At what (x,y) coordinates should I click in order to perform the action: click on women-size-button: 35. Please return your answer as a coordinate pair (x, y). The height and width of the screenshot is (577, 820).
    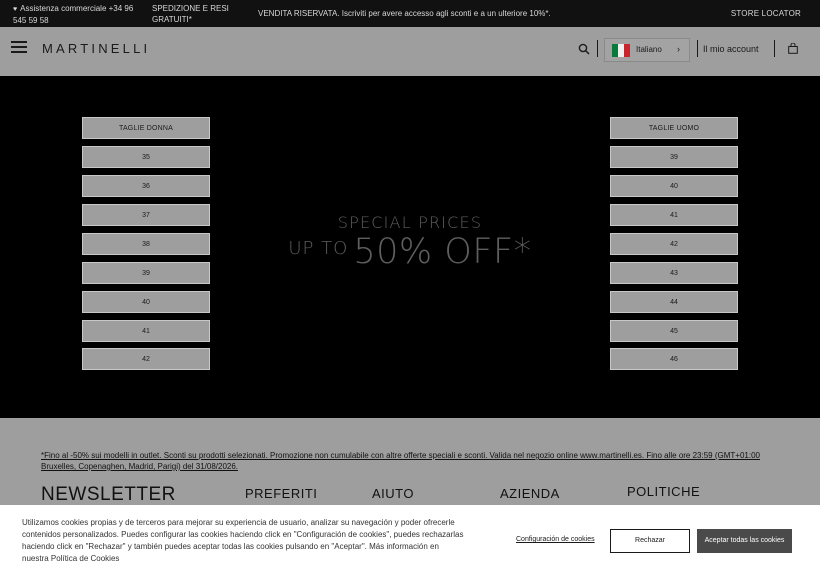
    Looking at the image, I should click on (146, 157).